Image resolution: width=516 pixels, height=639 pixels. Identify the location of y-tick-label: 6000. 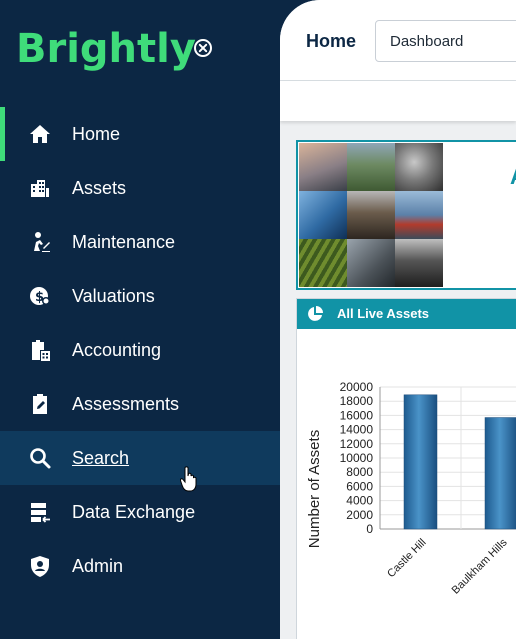
(359, 486).